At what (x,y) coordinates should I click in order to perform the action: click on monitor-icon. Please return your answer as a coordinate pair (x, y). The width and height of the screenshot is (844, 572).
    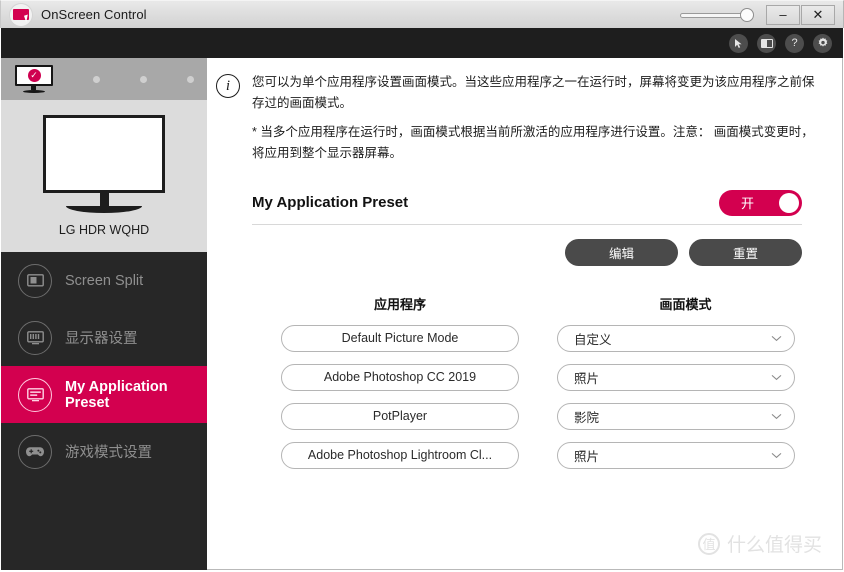
    Looking at the image, I should click on (766, 43).